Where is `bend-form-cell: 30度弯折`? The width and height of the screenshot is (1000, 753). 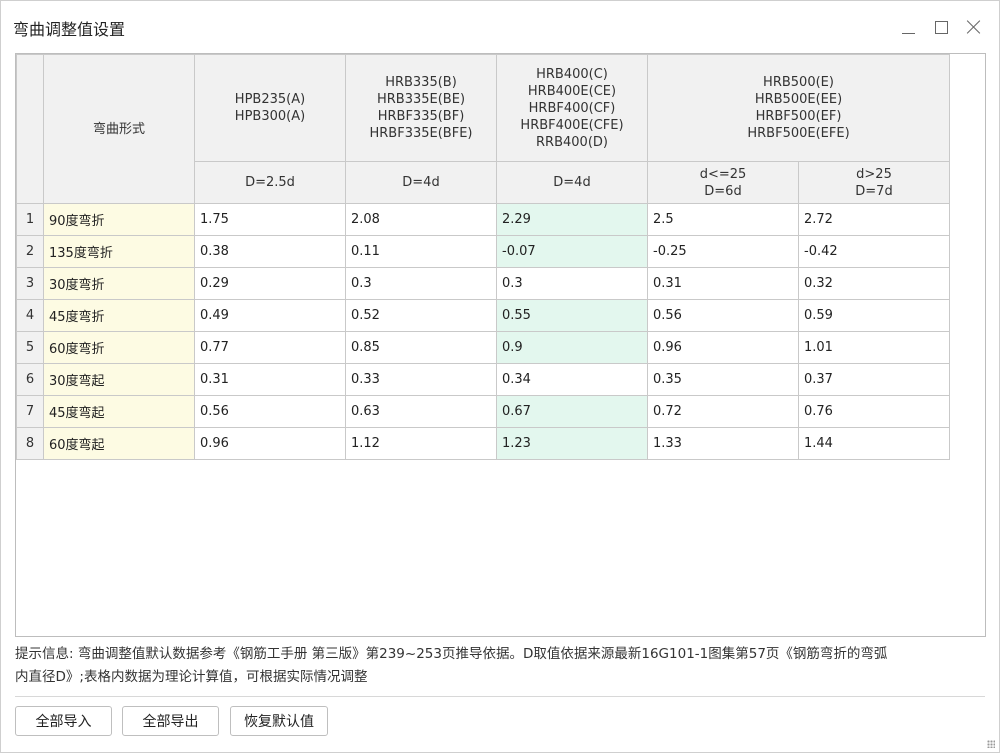 bend-form-cell: 30度弯折 is located at coordinates (119, 283).